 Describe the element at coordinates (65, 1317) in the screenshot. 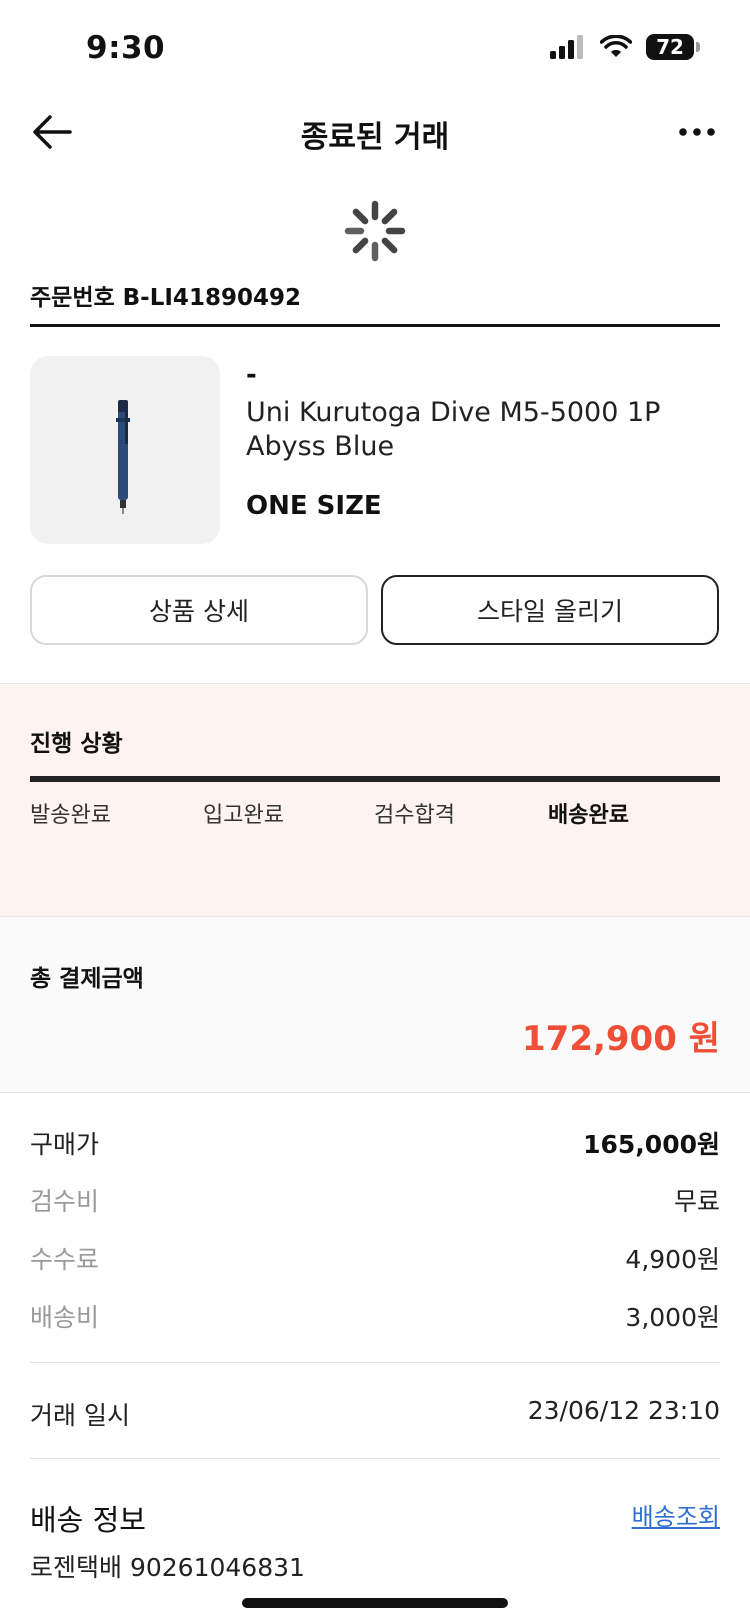

I see `row-label: 배송비` at that location.